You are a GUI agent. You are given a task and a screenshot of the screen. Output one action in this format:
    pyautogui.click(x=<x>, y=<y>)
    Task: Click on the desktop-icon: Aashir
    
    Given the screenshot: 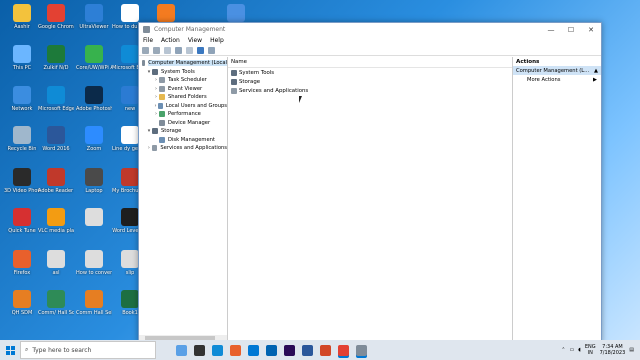 What is the action you would take?
    pyautogui.click(x=22, y=17)
    